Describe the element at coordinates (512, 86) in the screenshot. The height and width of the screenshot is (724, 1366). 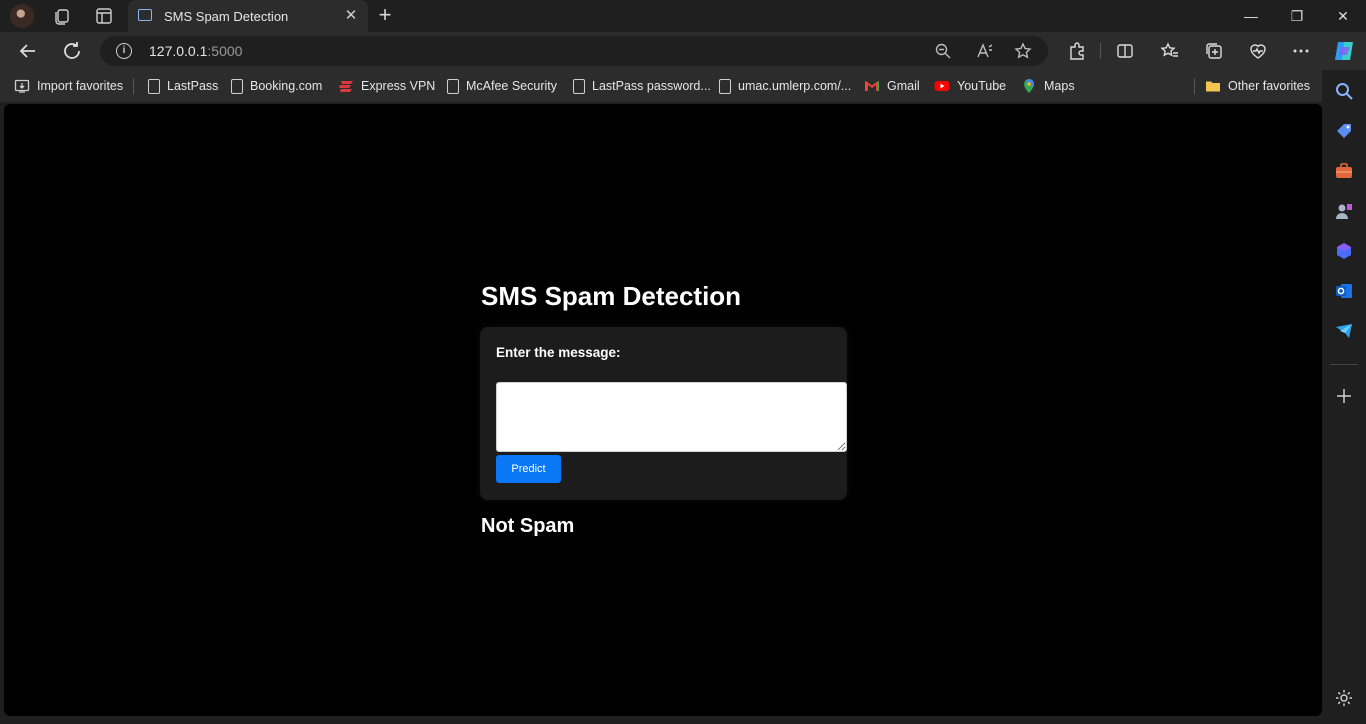
I see `favorite-label: McAfee Security` at that location.